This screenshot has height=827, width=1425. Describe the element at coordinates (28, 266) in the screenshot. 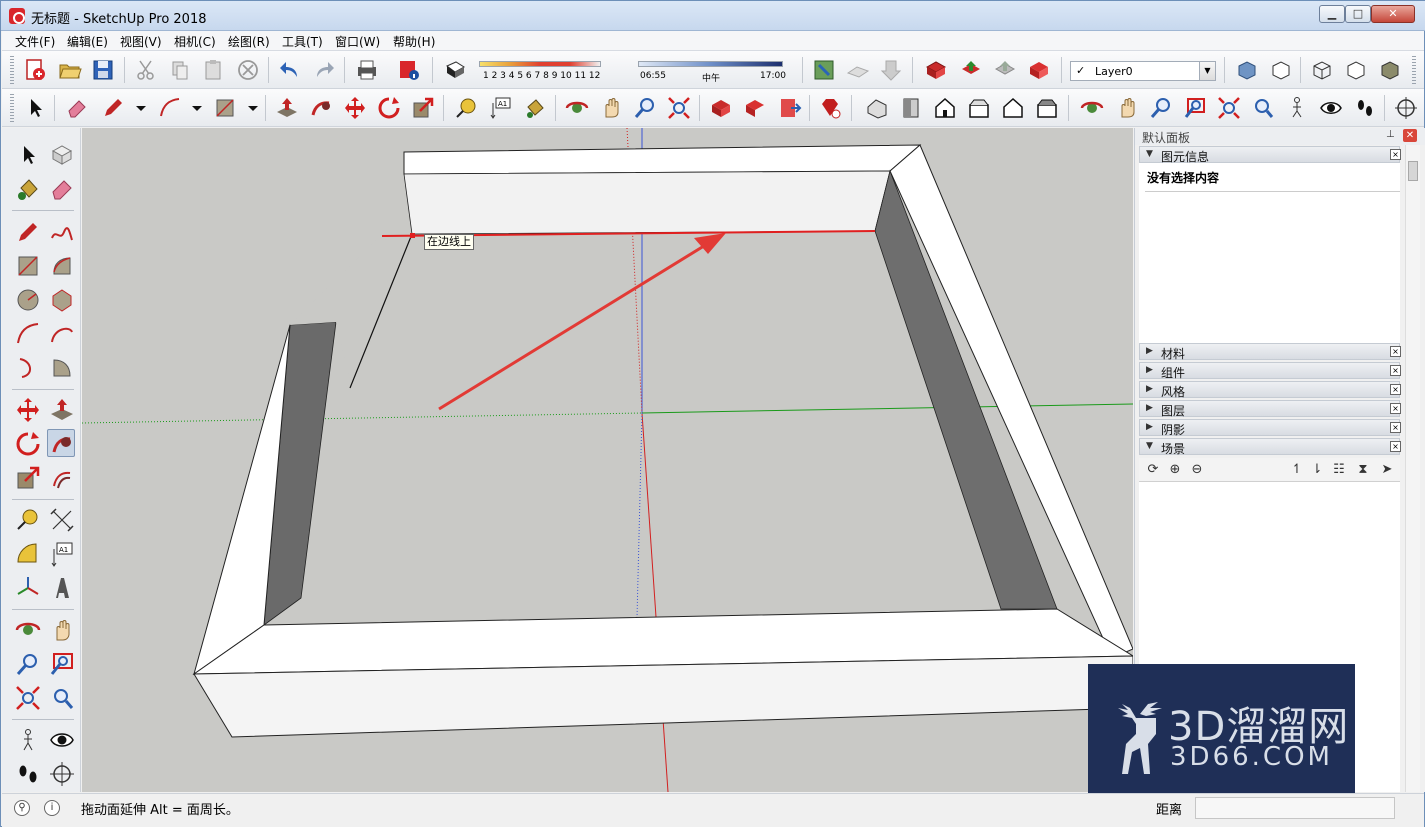

I see `rectangle-tool` at that location.